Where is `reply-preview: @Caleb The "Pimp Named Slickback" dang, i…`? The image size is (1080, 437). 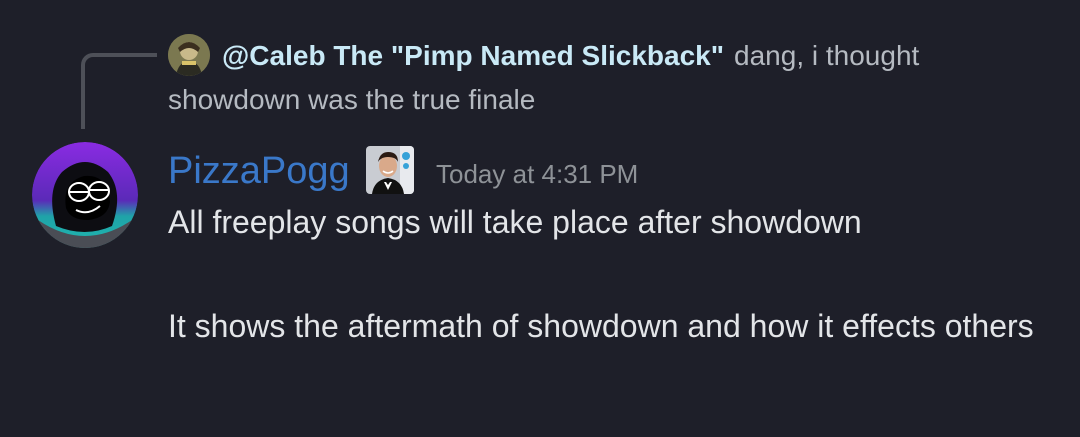
reply-preview: @Caleb The "Pimp Named Slickback" dang, i… is located at coordinates (570, 56).